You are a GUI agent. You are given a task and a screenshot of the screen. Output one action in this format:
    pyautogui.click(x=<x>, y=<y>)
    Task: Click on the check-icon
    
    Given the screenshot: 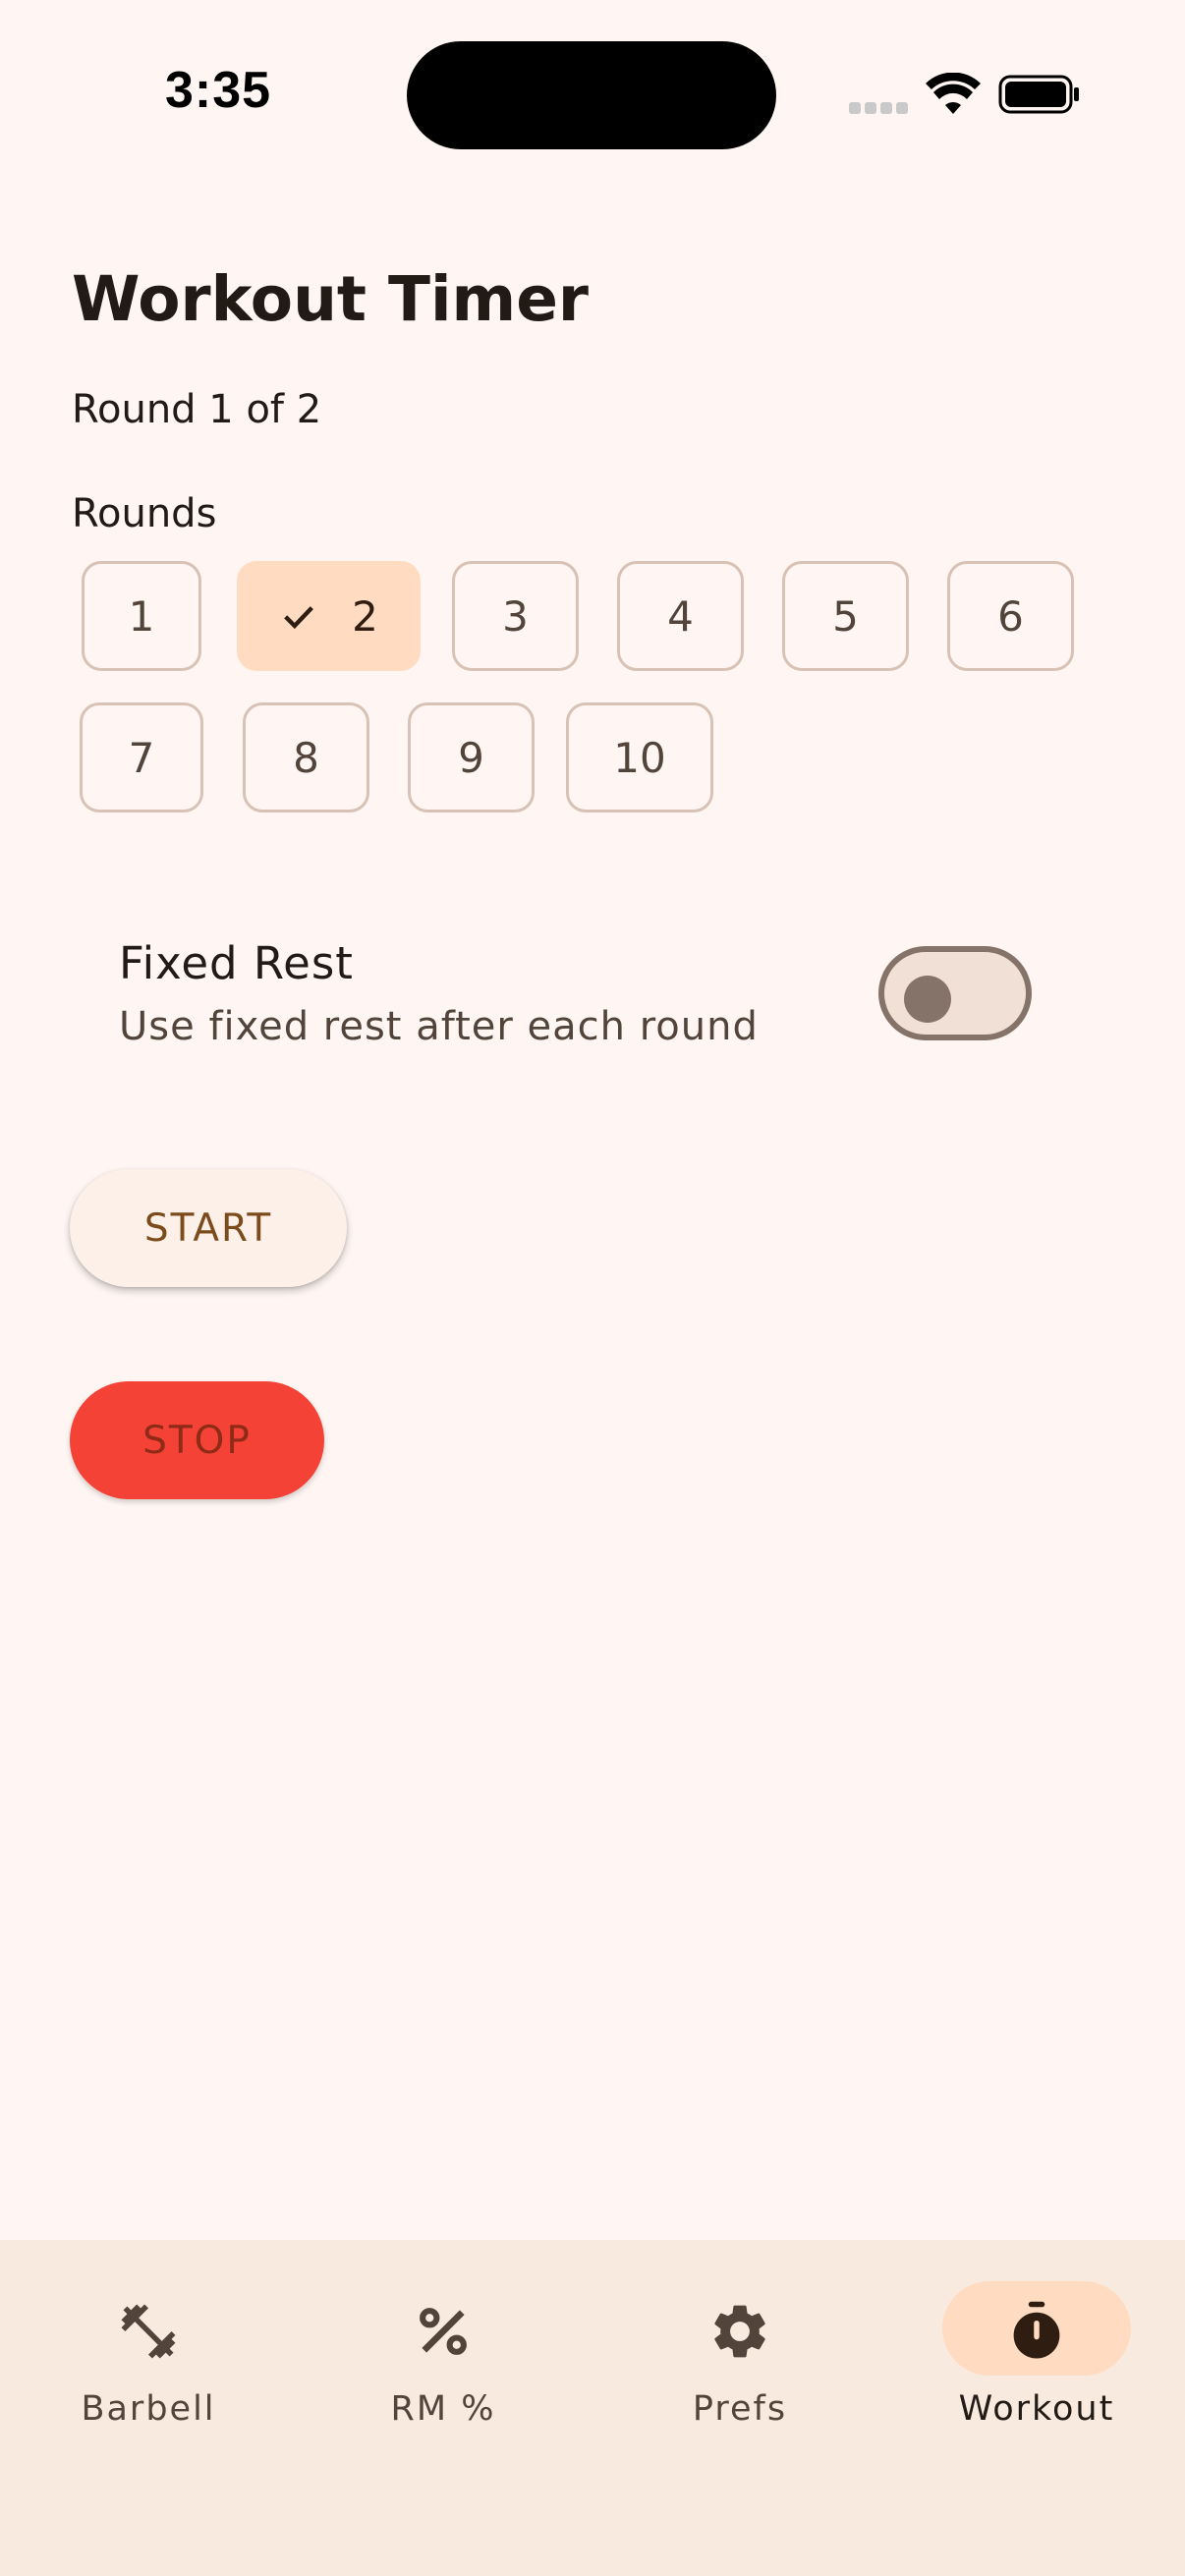 What is the action you would take?
    pyautogui.click(x=299, y=618)
    